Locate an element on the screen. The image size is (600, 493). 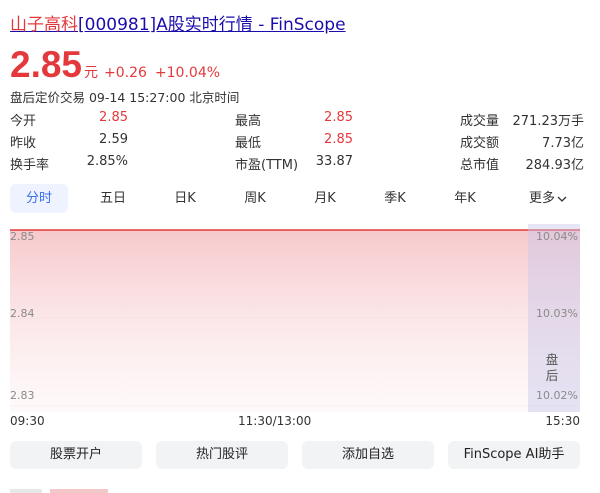
price-change: +0.26 is located at coordinates (125, 73).